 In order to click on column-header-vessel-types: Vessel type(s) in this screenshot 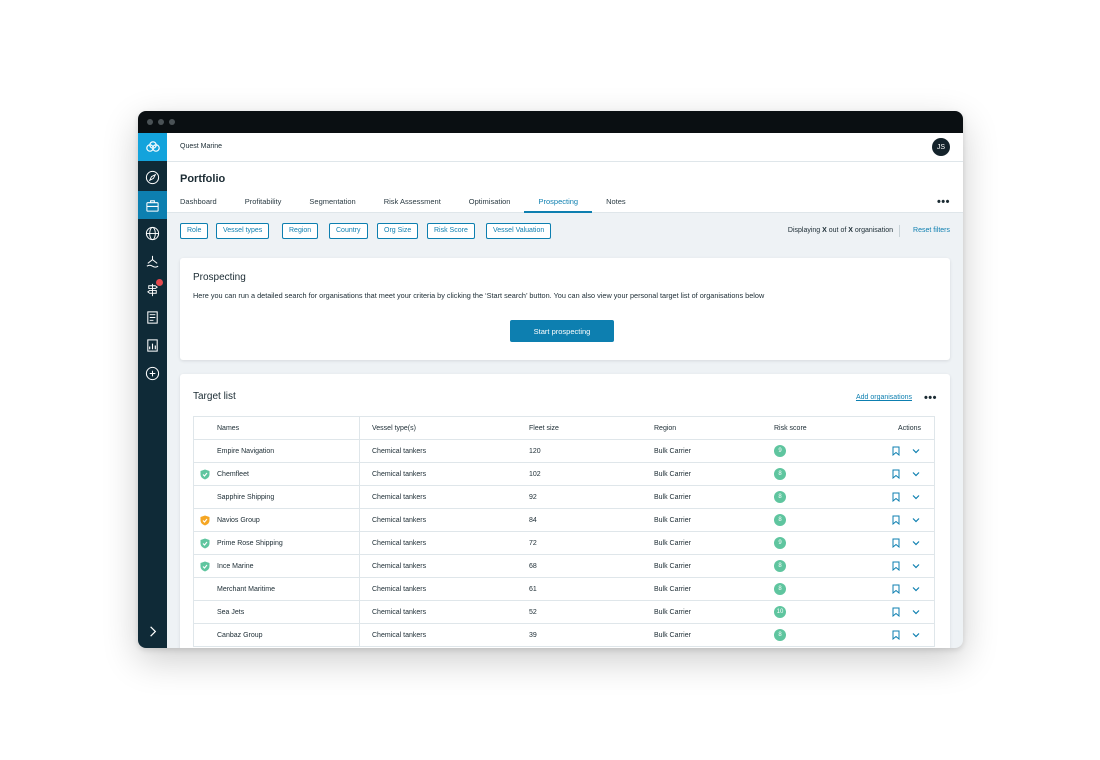, I will do `click(387, 428)`.